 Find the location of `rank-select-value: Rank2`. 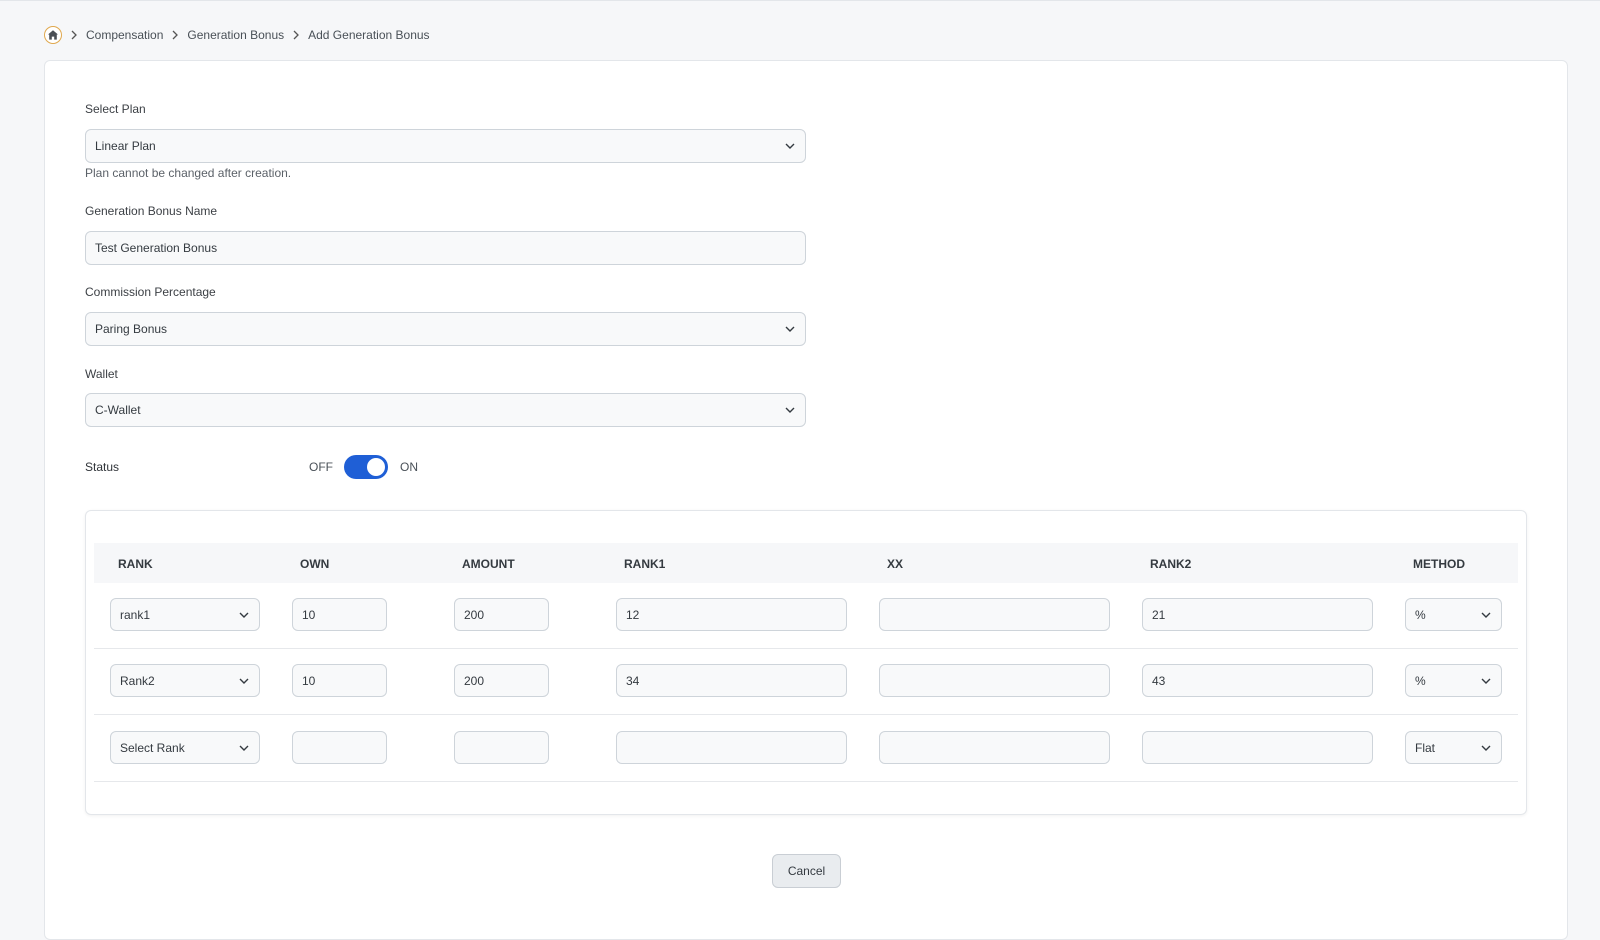

rank-select-value: Rank2 is located at coordinates (137, 680).